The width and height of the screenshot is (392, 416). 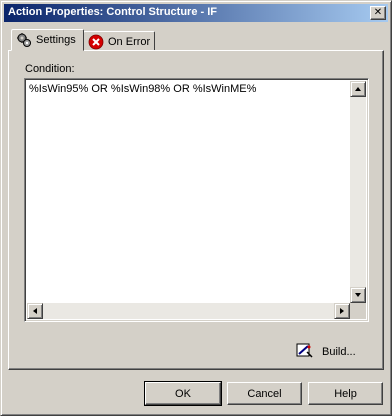 I want to click on scroll-up-button, so click(x=358, y=89).